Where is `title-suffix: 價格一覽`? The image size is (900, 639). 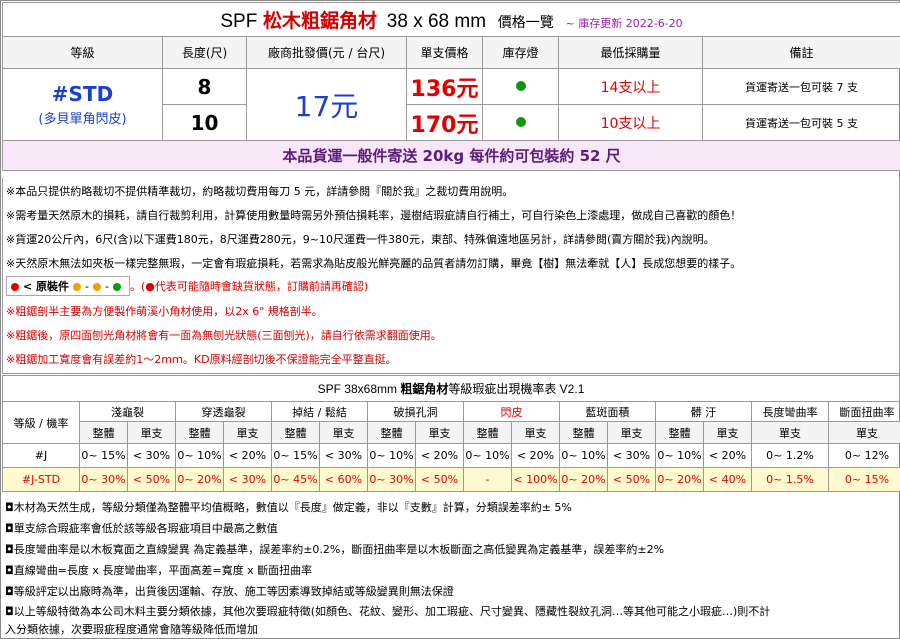
title-suffix: 價格一覽 is located at coordinates (525, 23).